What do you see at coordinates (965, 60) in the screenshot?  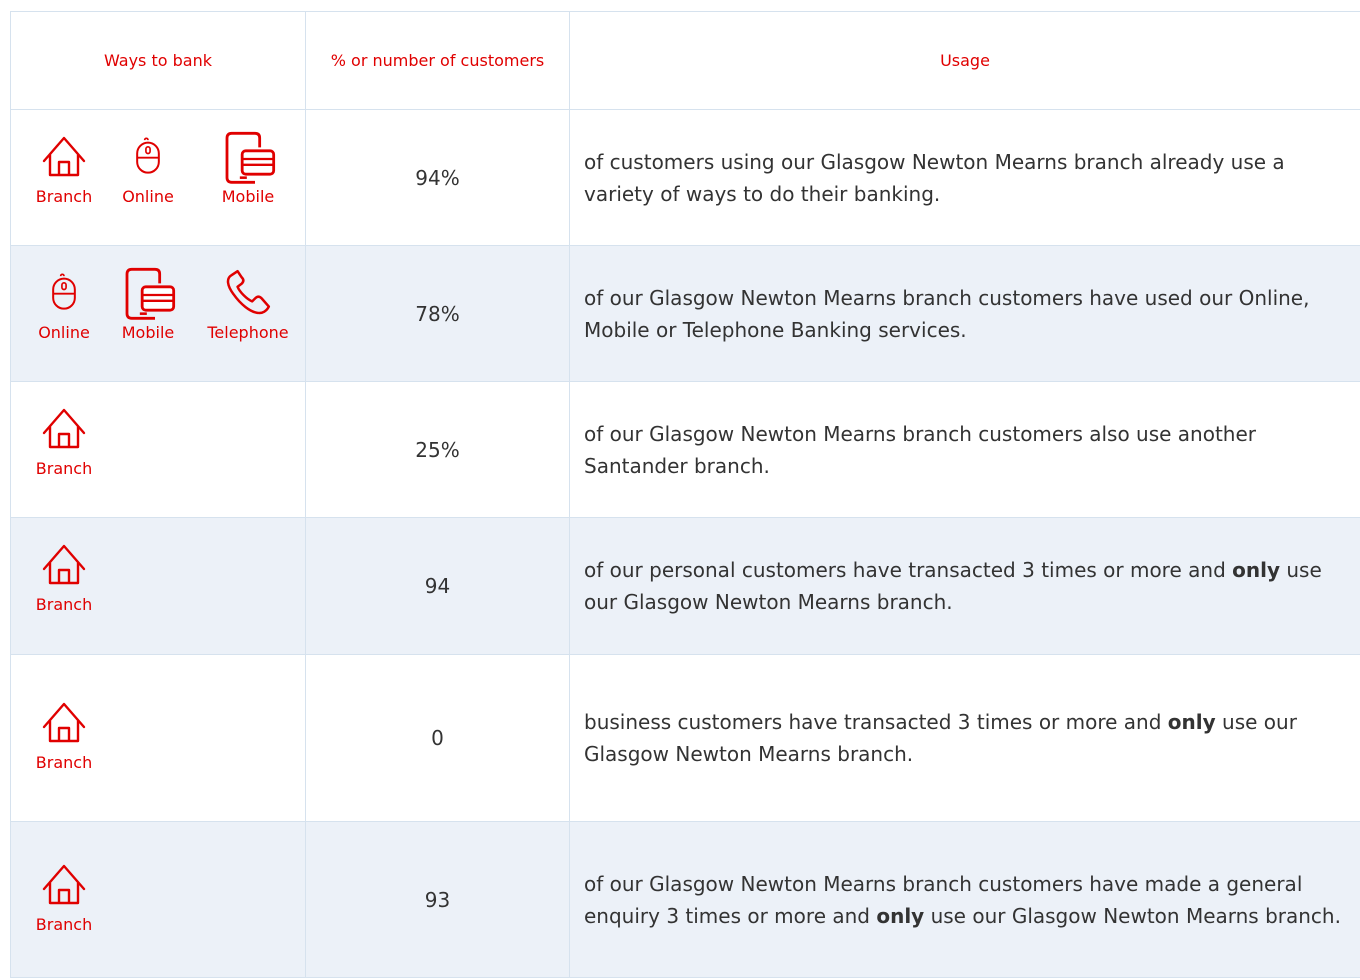 I see `header-usage: Usage` at bounding box center [965, 60].